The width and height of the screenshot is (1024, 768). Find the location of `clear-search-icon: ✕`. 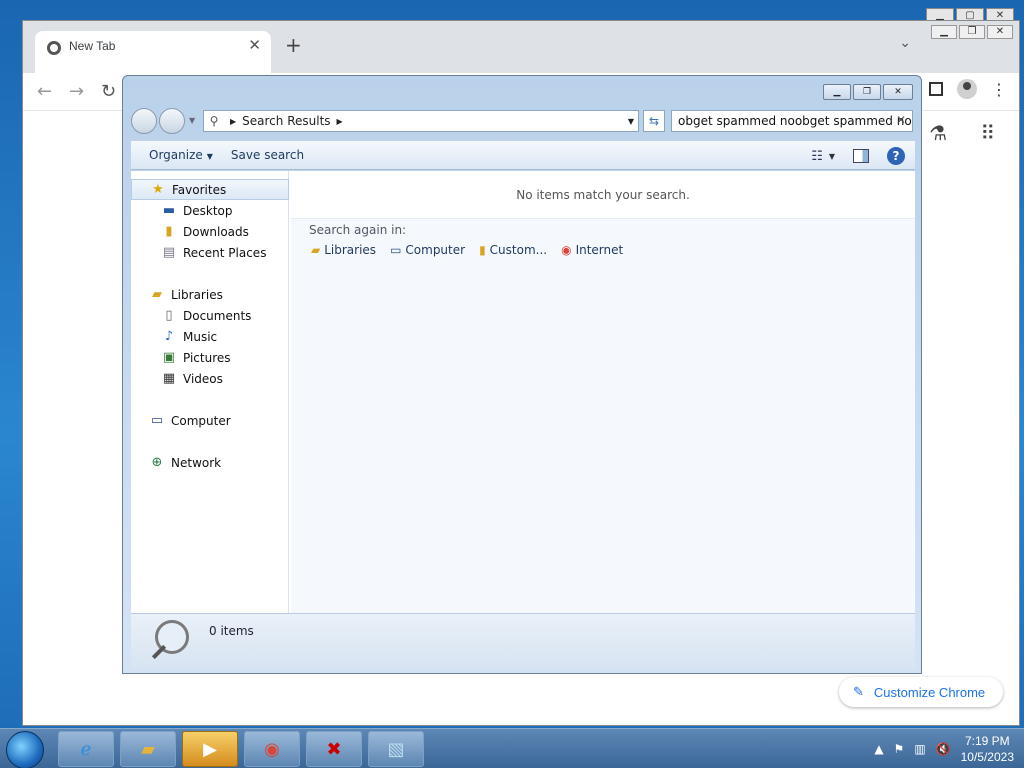

clear-search-icon: ✕ is located at coordinates (901, 120).